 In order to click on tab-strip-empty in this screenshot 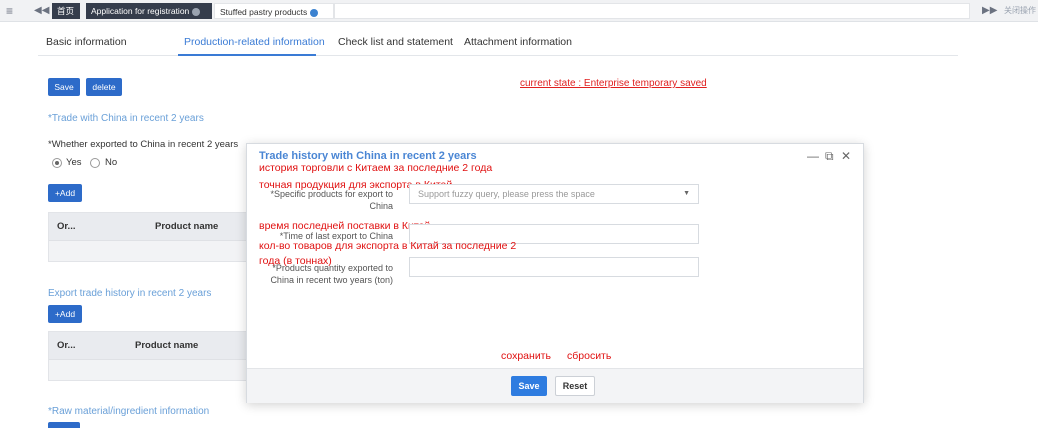, I will do `click(652, 11)`.